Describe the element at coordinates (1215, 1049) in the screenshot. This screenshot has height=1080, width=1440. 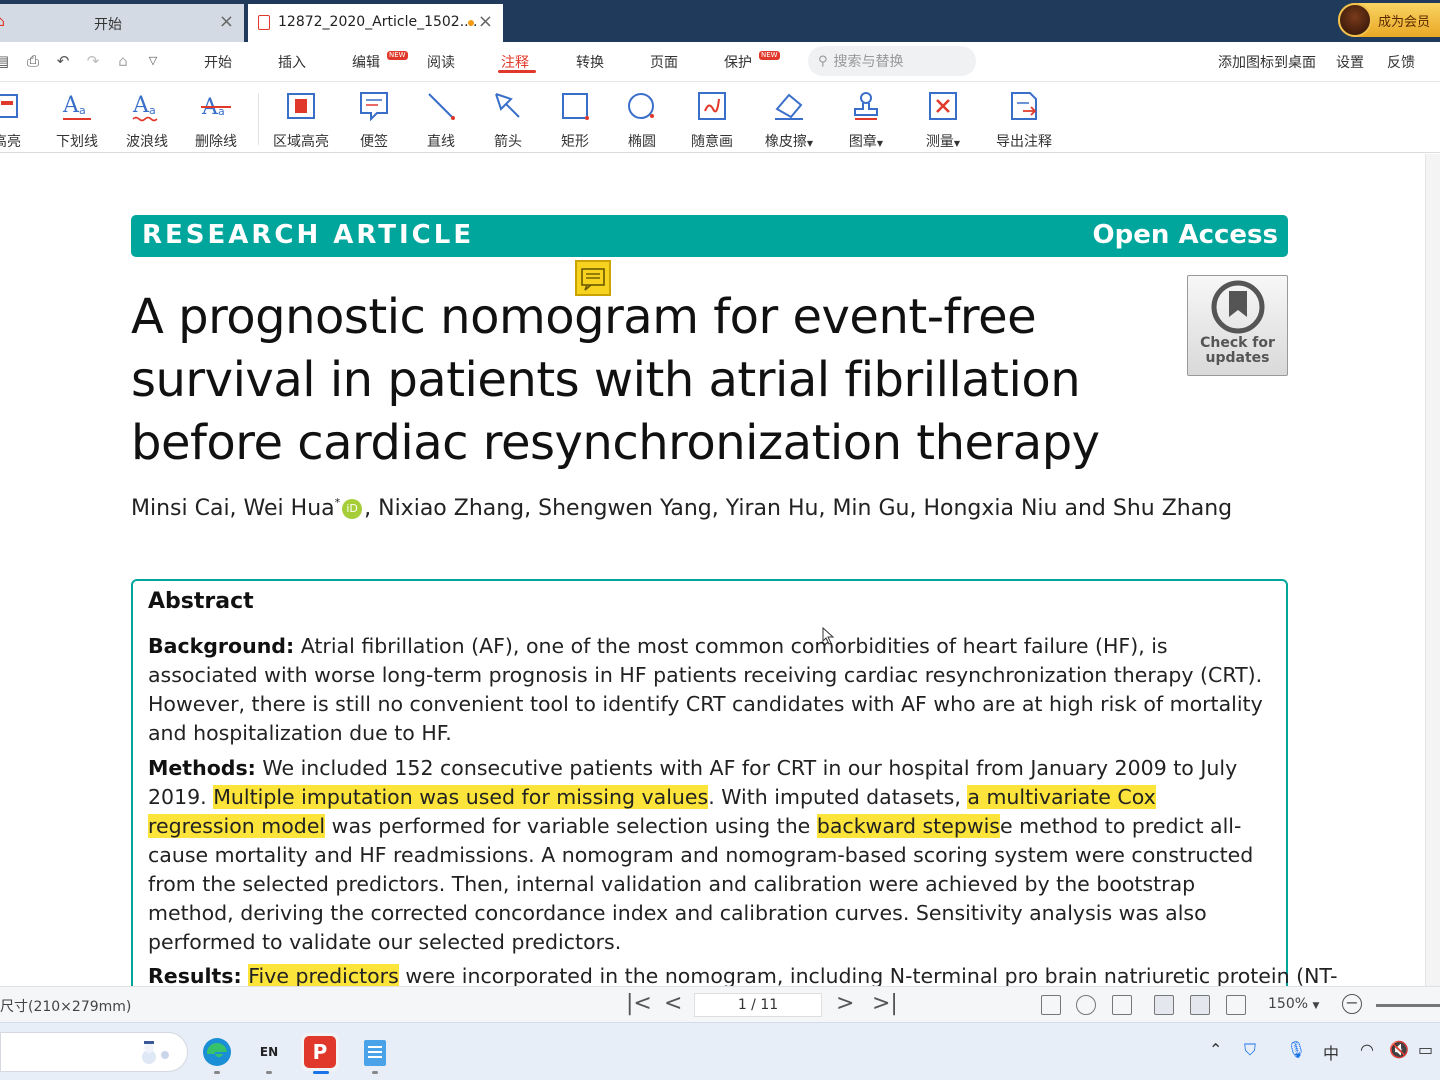
I see `chevron-up-icon: ⌃` at that location.